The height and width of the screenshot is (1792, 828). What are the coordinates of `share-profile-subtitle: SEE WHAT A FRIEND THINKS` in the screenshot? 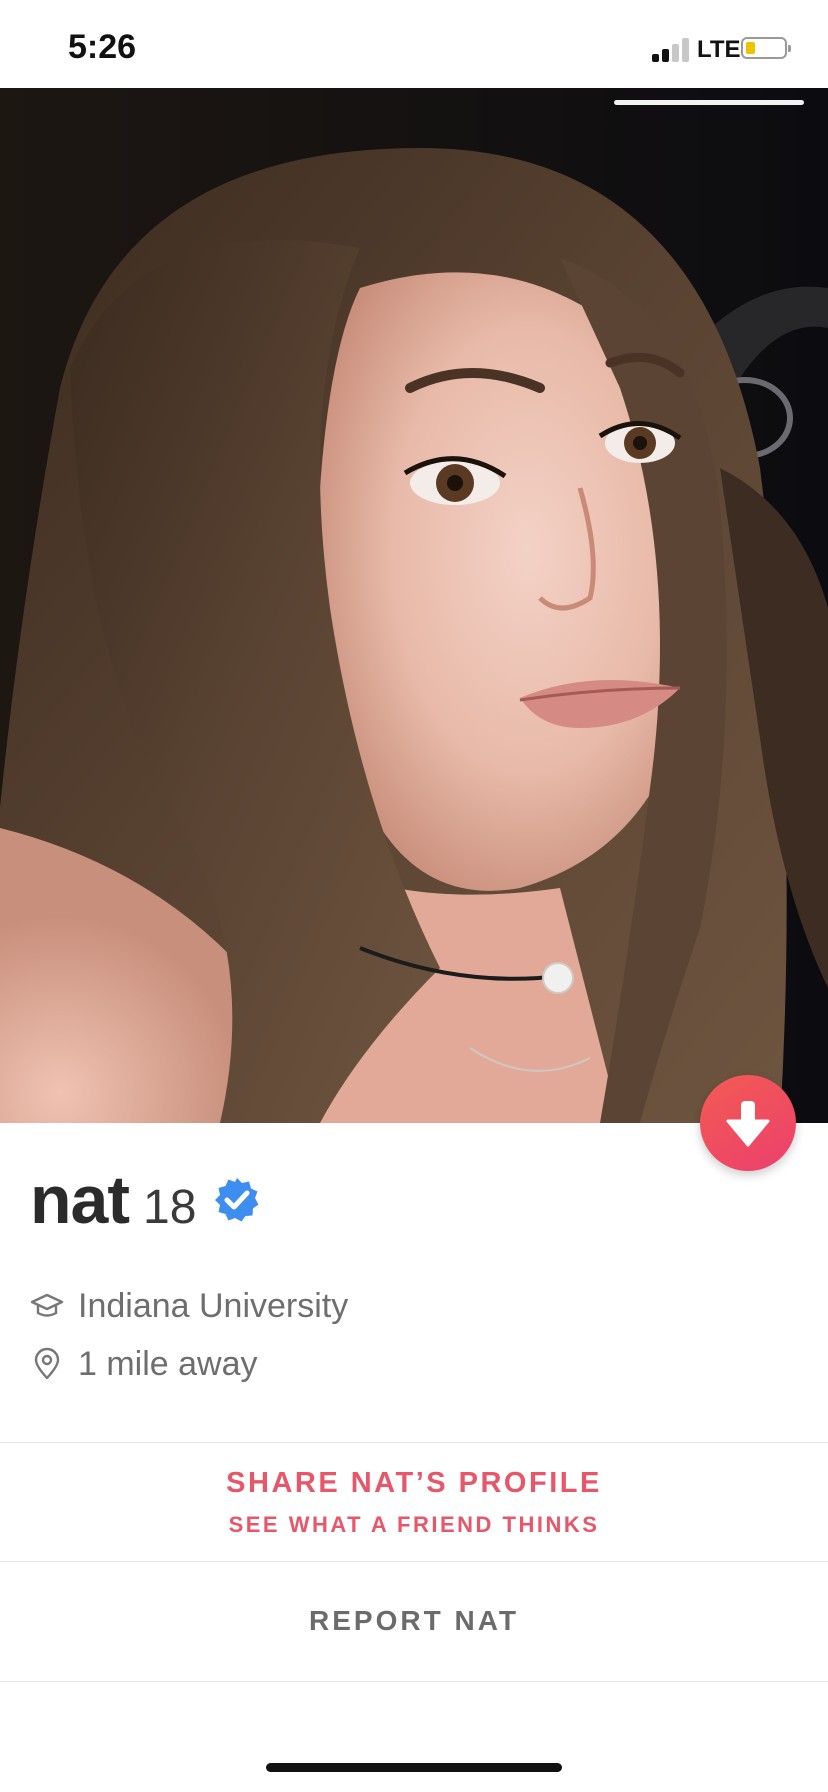 It's located at (414, 1525).